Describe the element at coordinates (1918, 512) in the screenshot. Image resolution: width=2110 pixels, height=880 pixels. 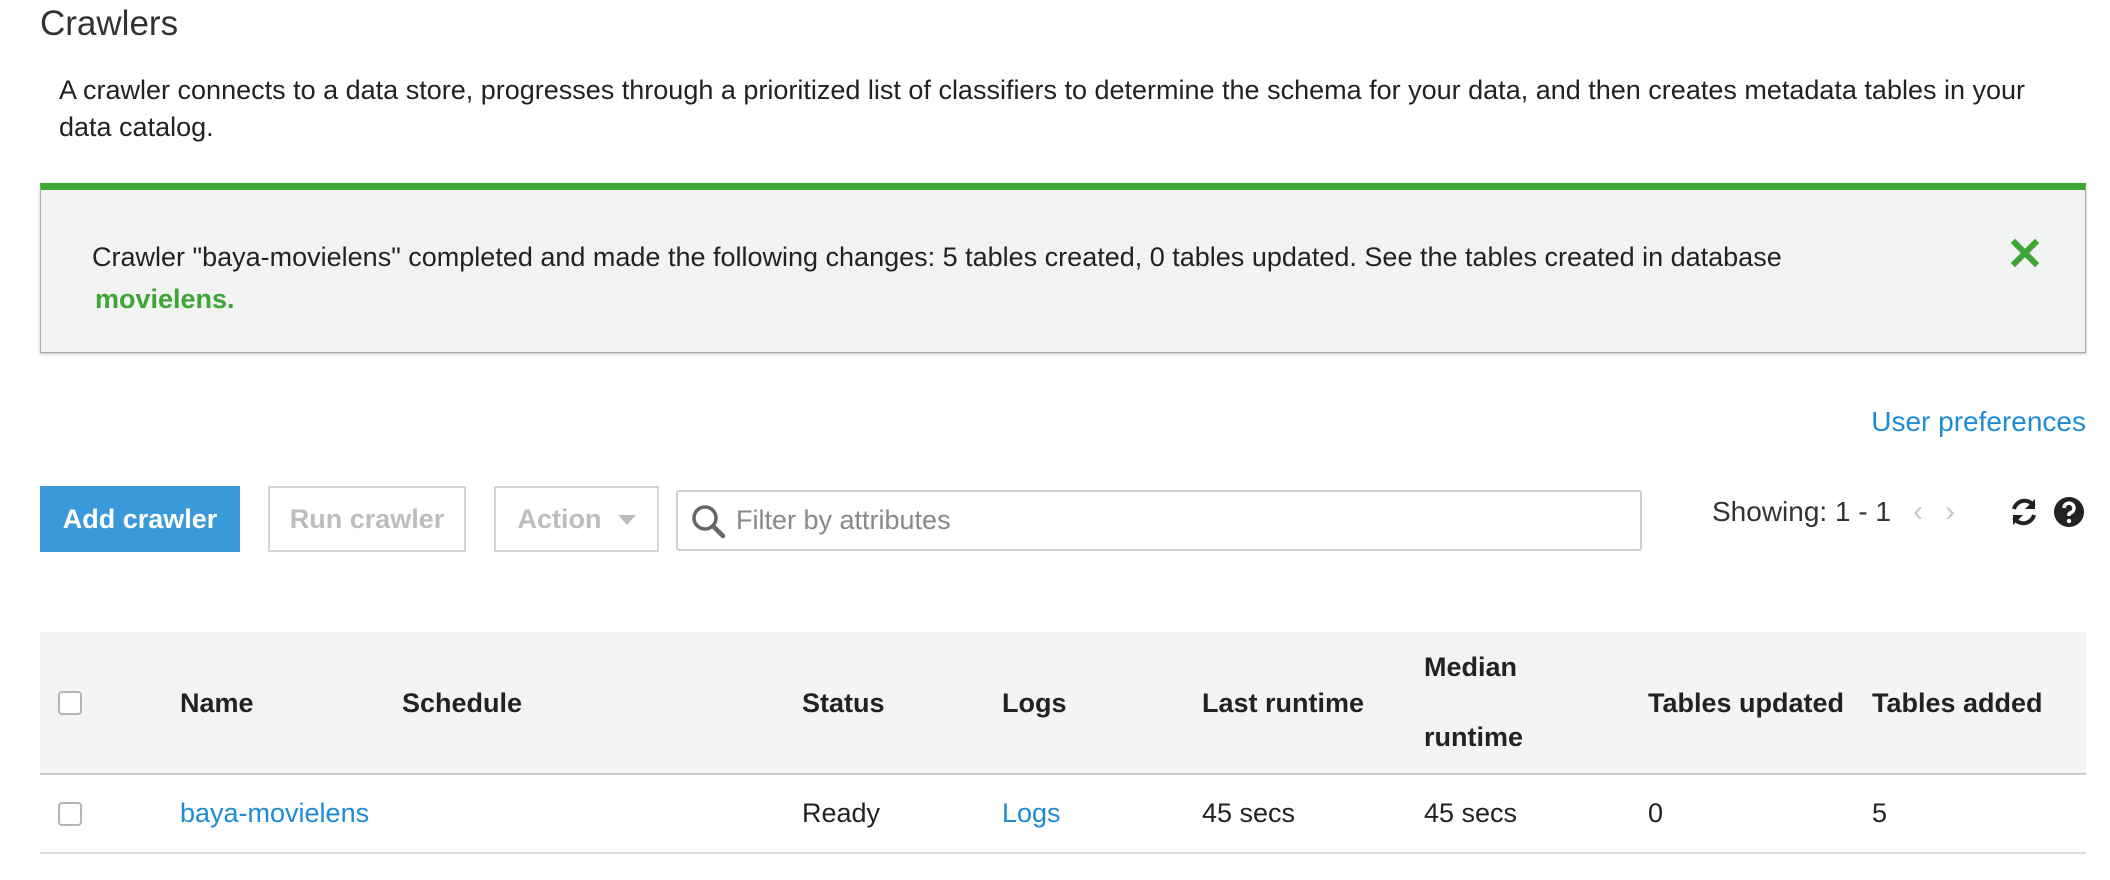
I see `chevron-left-icon: ‹` at that location.